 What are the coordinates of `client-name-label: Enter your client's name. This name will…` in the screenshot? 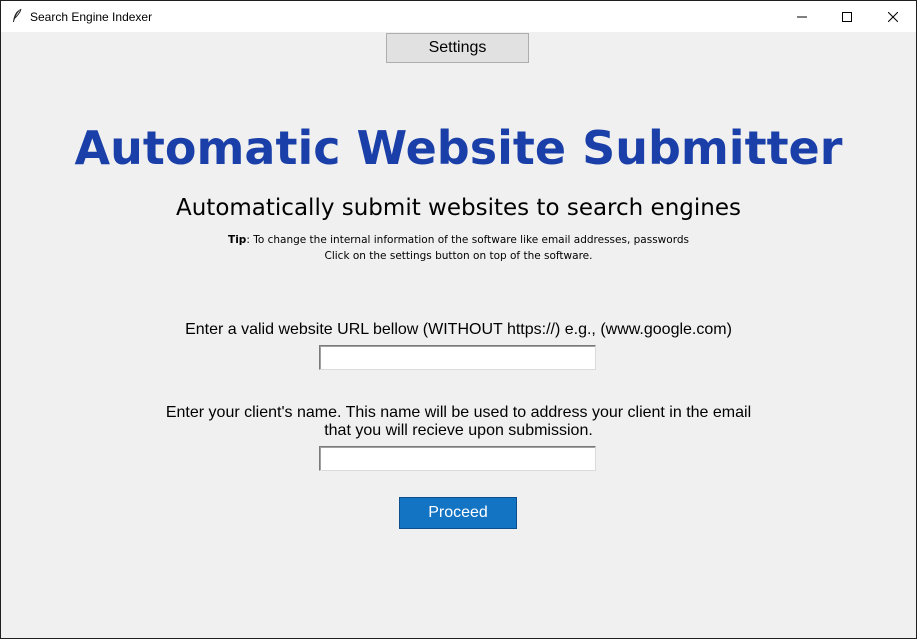 It's located at (458, 422).